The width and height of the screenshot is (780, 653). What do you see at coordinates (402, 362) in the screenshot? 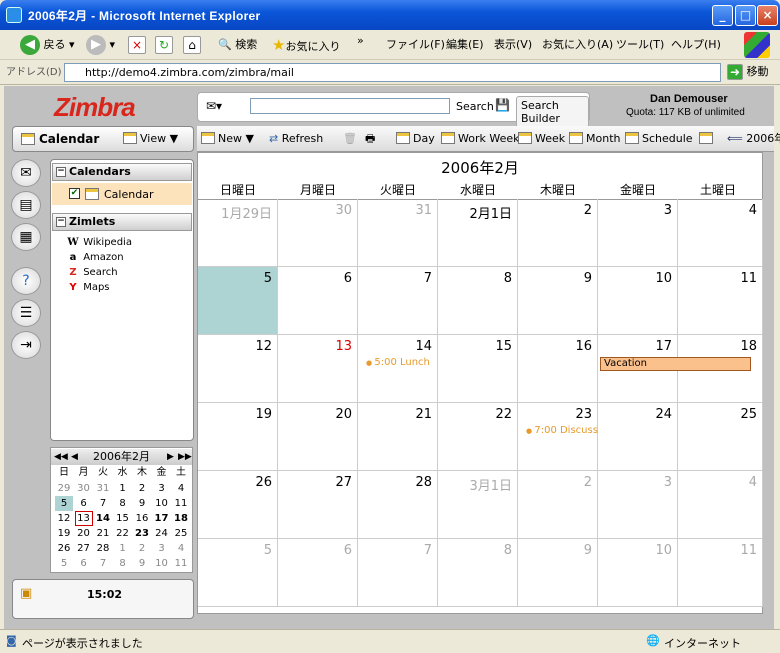
I see `appointment: ● 5:00 Lunch` at bounding box center [402, 362].